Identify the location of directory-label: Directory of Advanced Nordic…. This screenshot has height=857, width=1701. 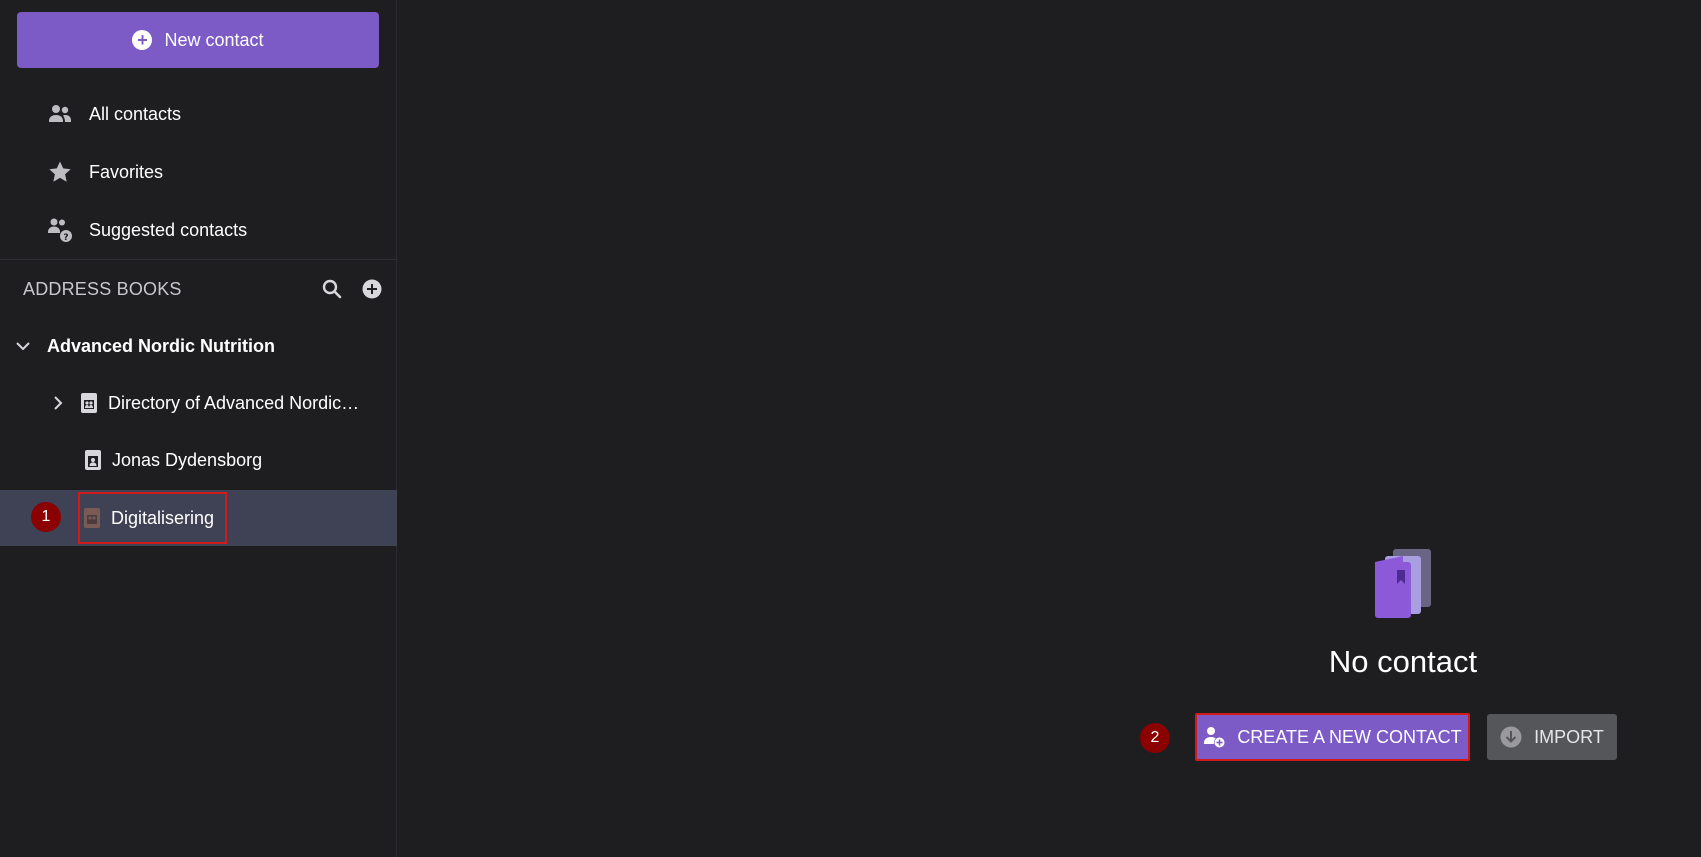
(234, 402).